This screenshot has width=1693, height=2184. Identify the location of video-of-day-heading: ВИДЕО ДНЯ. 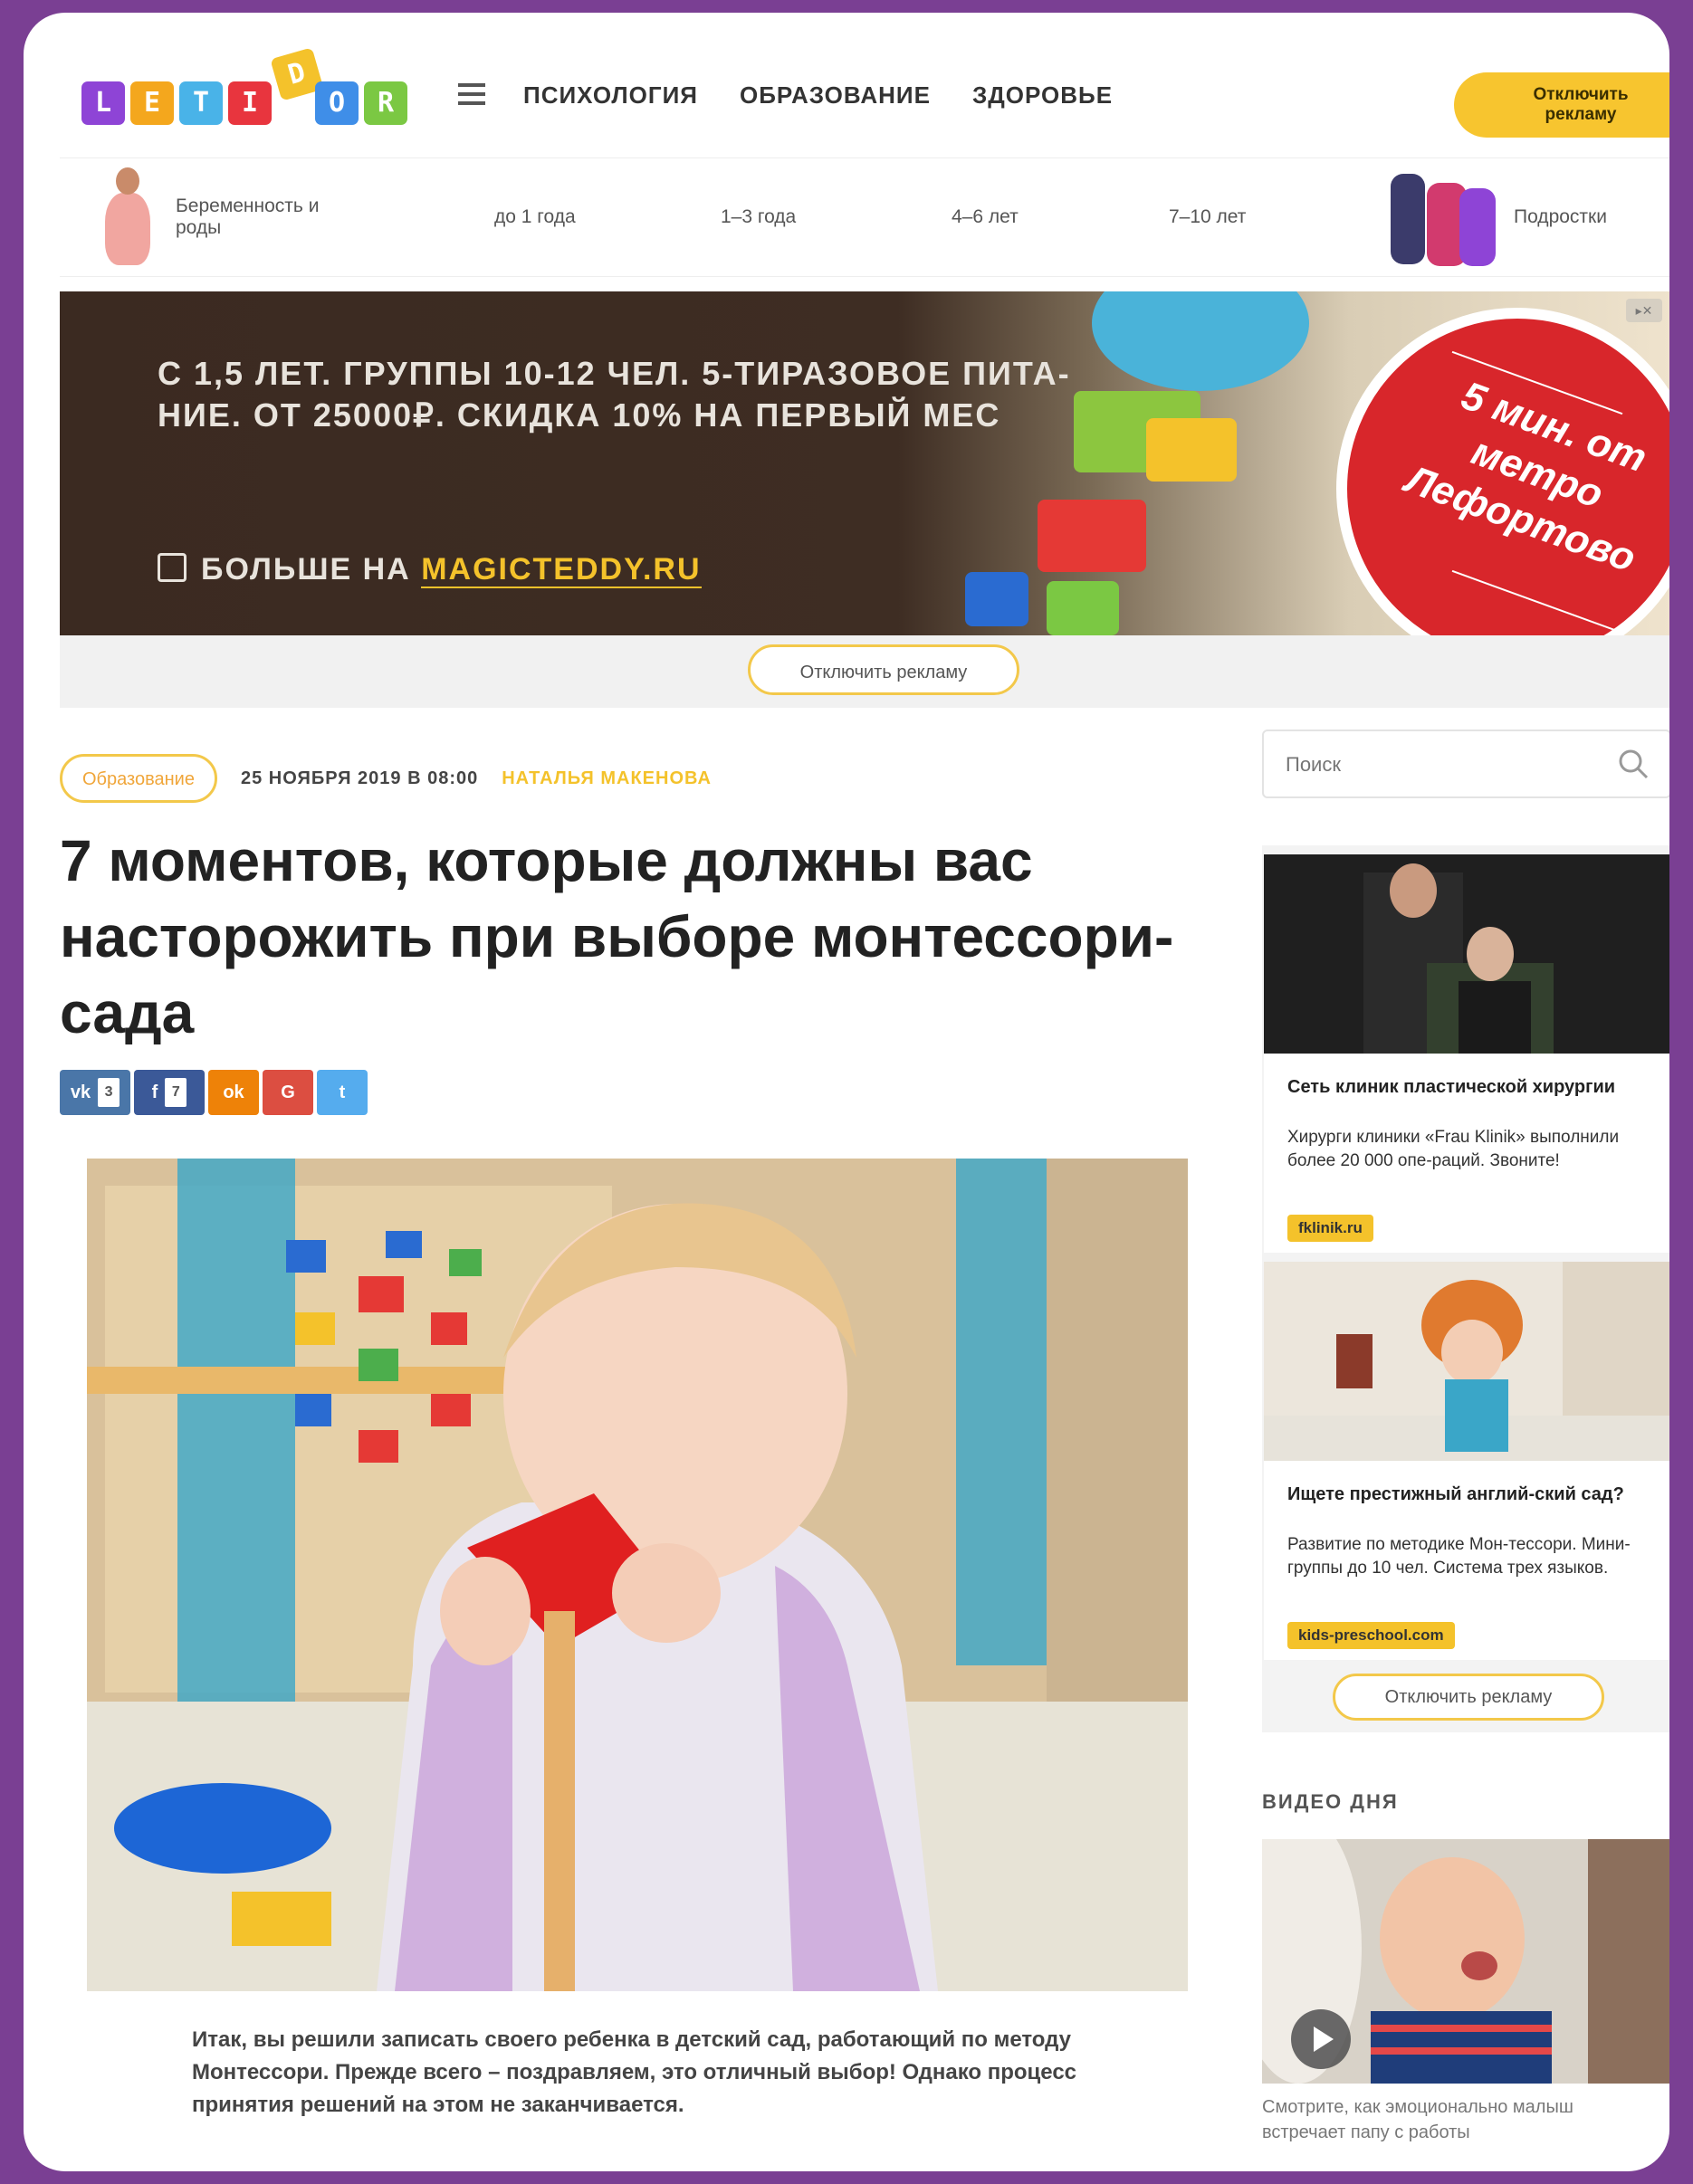
(1330, 1801).